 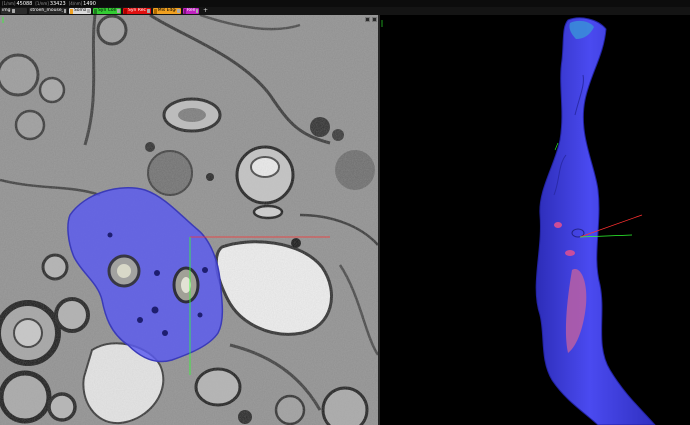 What do you see at coordinates (58, 4) in the screenshot?
I see `y-coordinate-value: 33423` at bounding box center [58, 4].